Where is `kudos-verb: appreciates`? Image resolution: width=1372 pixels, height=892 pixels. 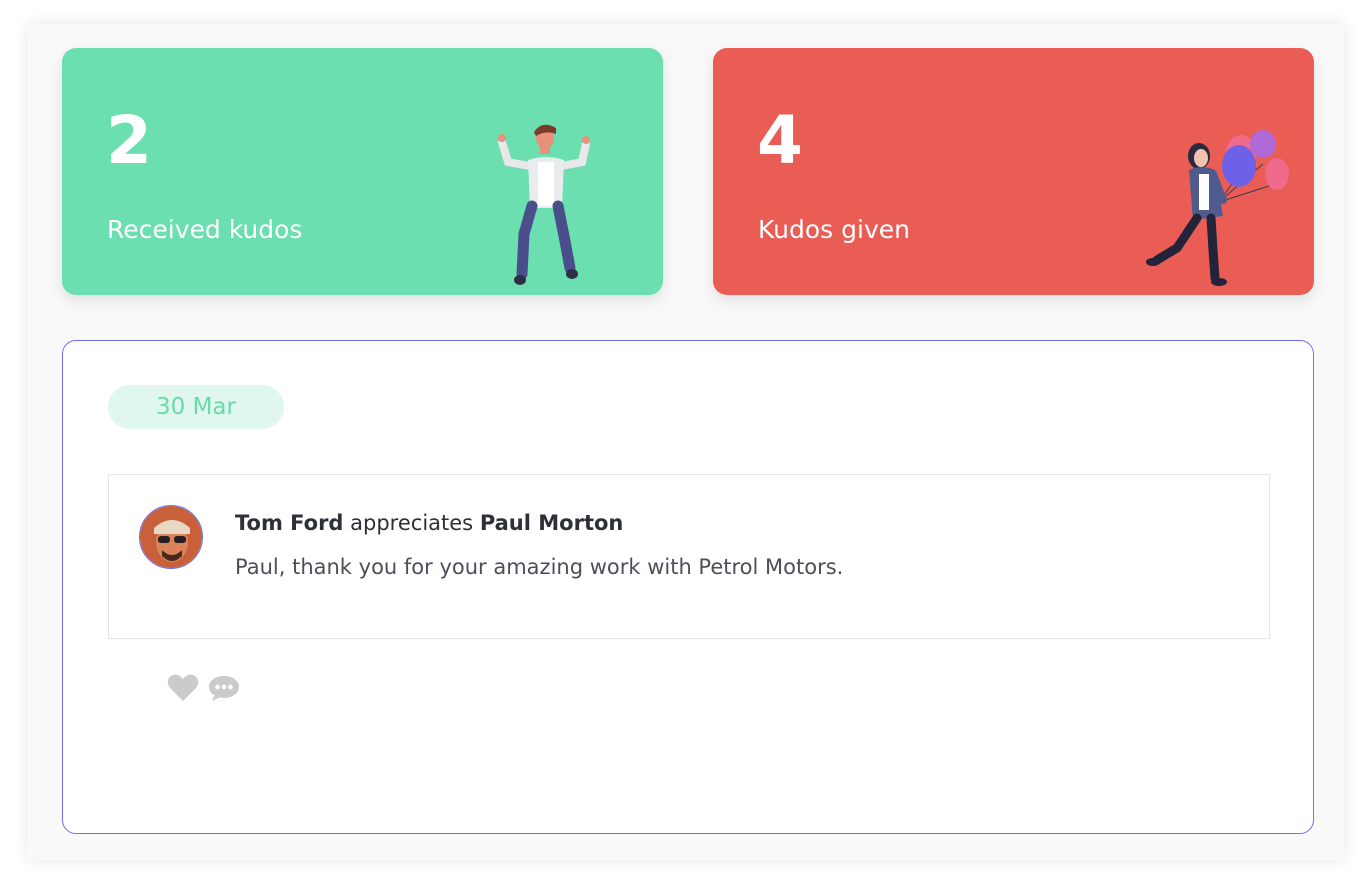
kudos-verb: appreciates is located at coordinates (412, 523).